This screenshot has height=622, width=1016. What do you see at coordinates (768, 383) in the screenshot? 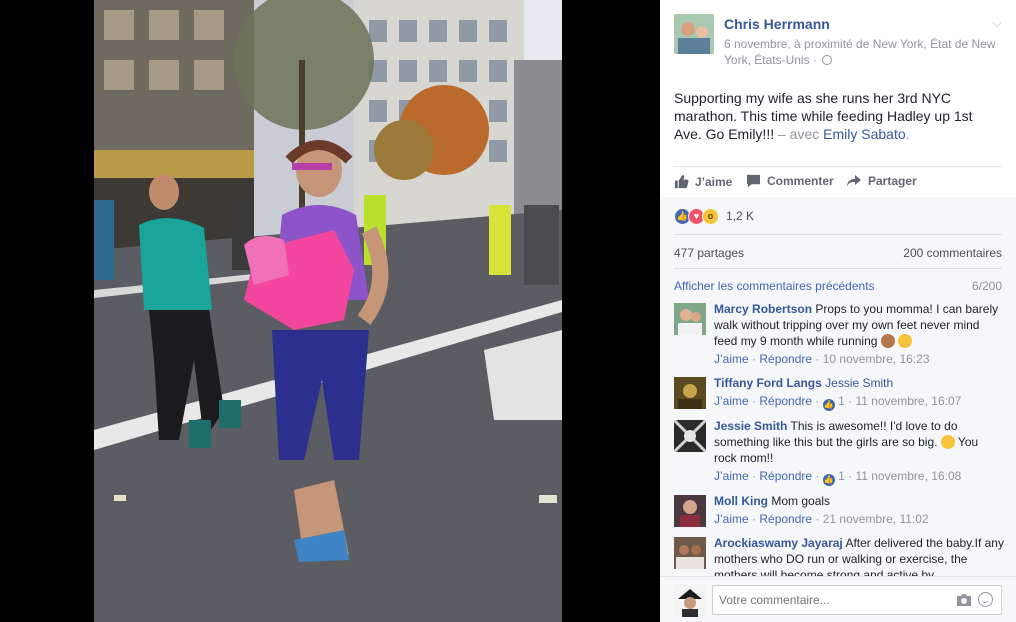
I see `commenter-name: Tiffany Ford Langs` at bounding box center [768, 383].